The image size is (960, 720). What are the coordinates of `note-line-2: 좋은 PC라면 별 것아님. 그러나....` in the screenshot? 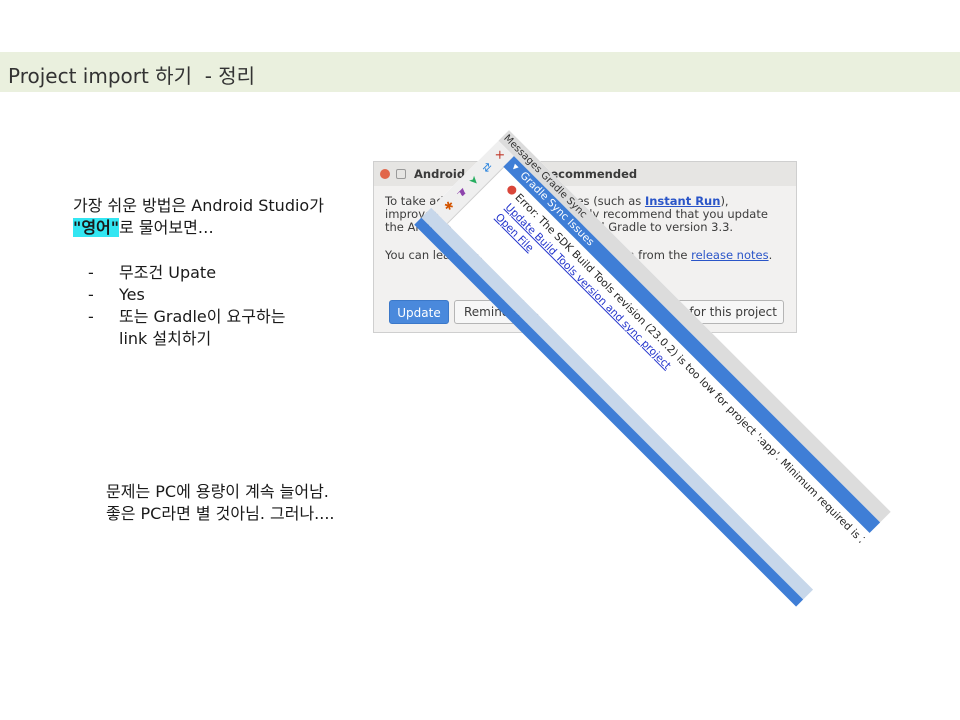 It's located at (220, 513).